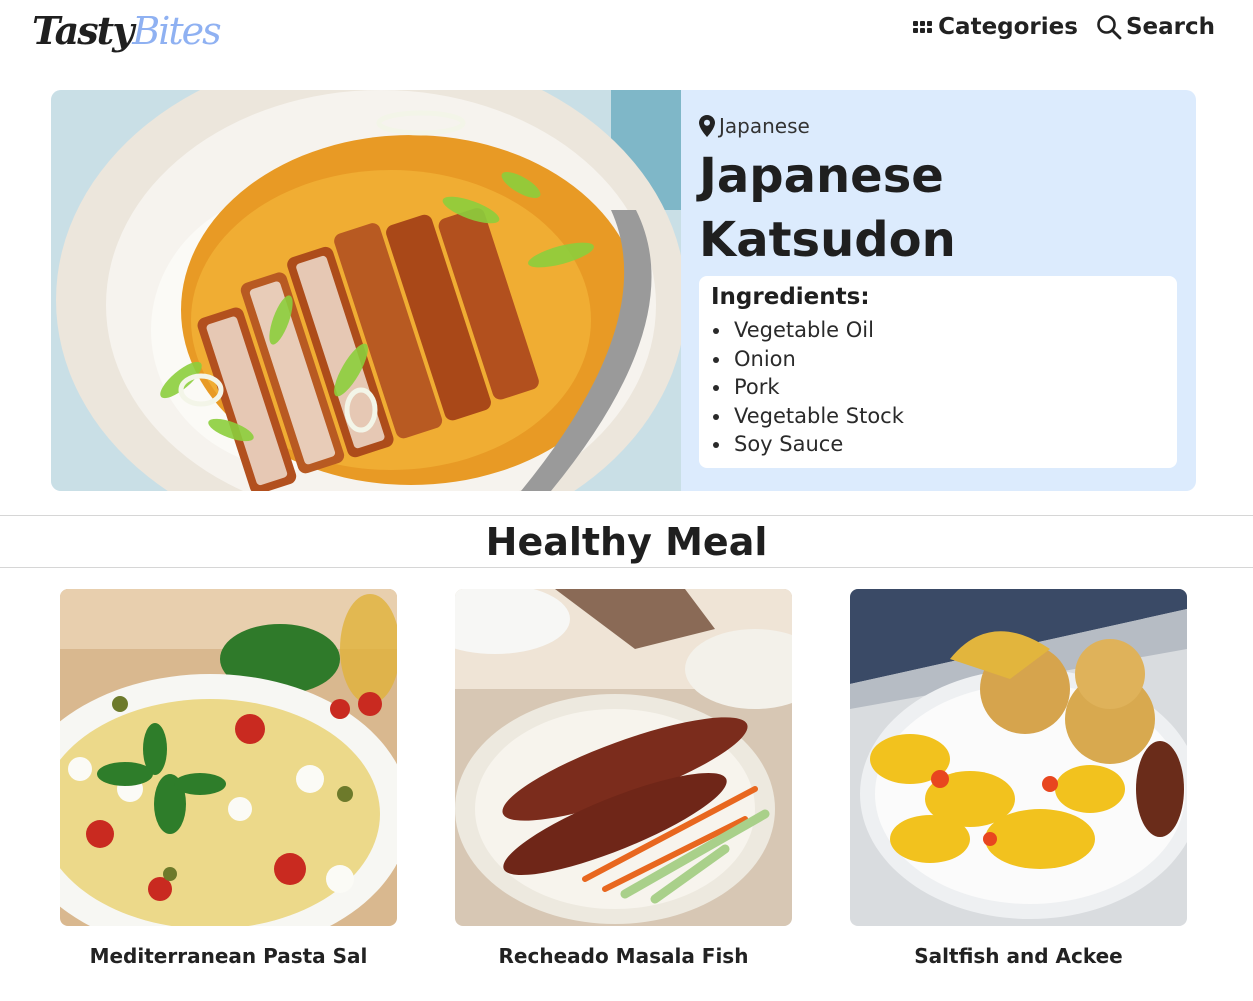  I want to click on recipe-card: Saltfish and Ackee, so click(1018, 778).